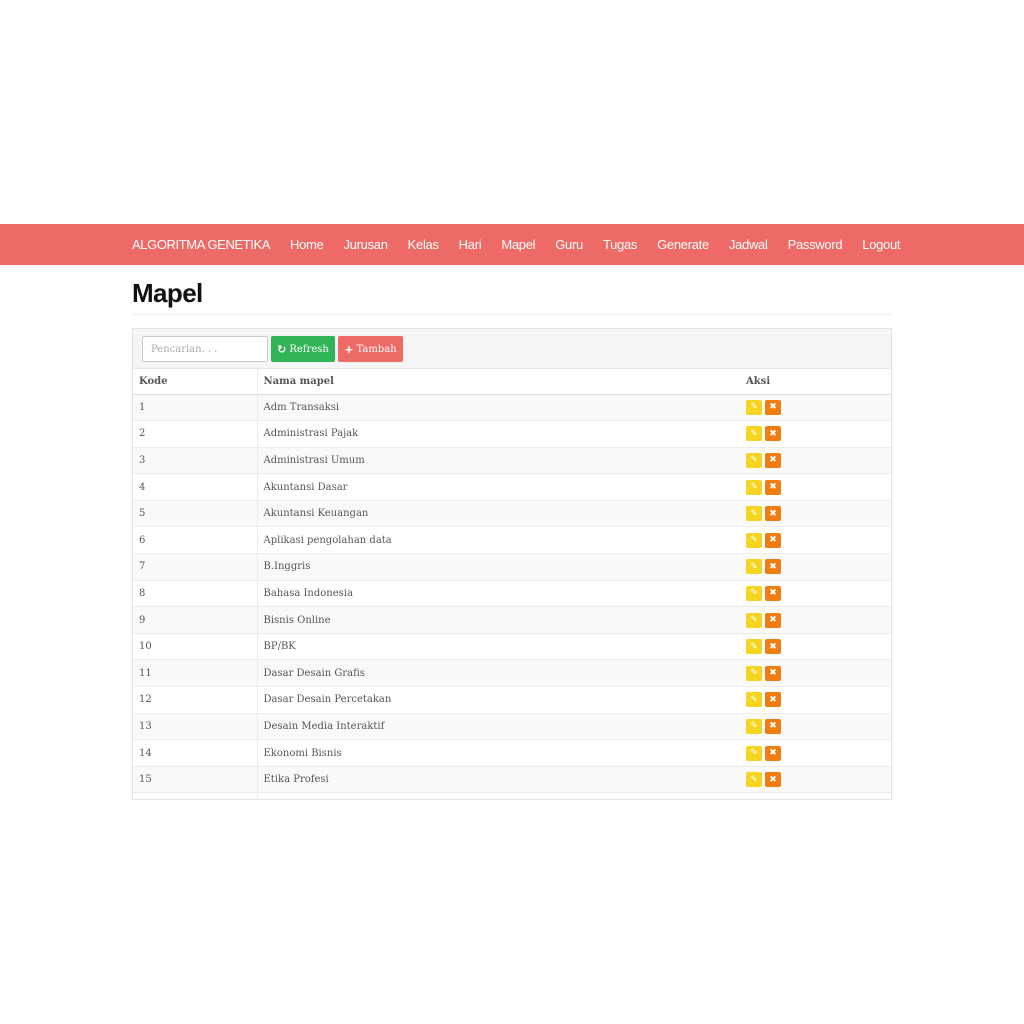 Image resolution: width=1024 pixels, height=1024 pixels. Describe the element at coordinates (303, 349) in the screenshot. I see `refresh-button: ↻ Refresh` at that location.